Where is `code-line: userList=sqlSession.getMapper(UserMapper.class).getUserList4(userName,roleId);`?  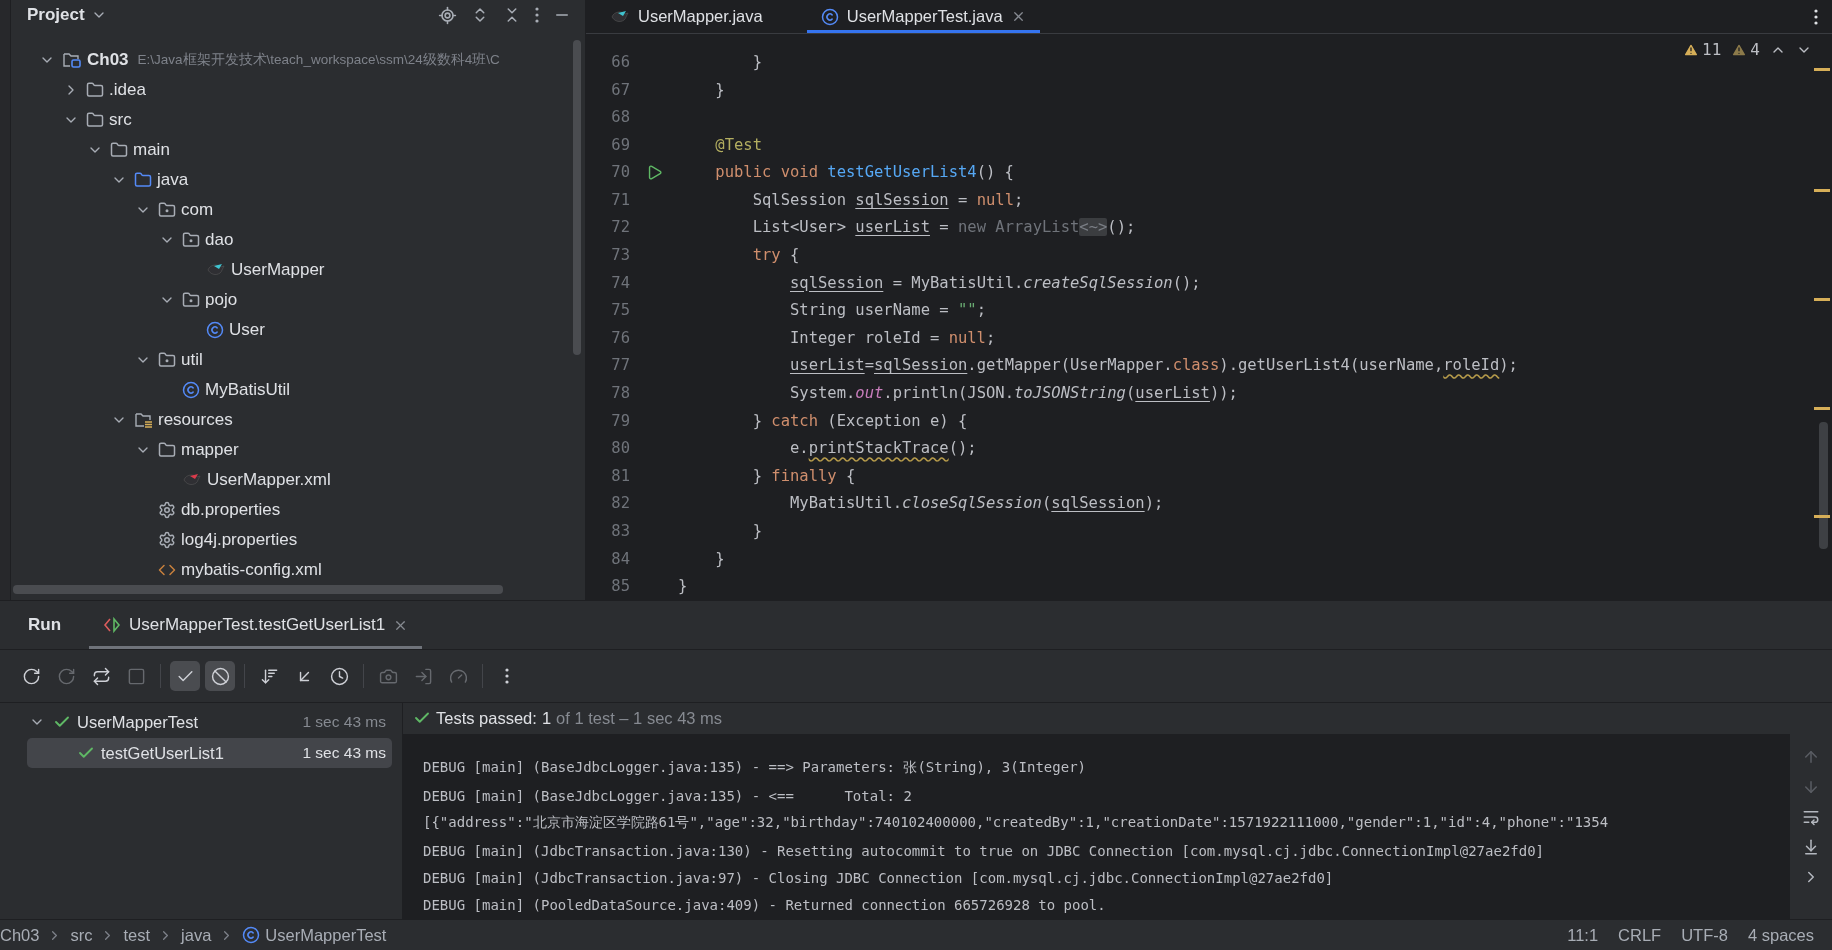
code-line: userList=sqlSession.getMapper(UserMapper.class).getUserList4(userName,roleId); is located at coordinates (1153, 365).